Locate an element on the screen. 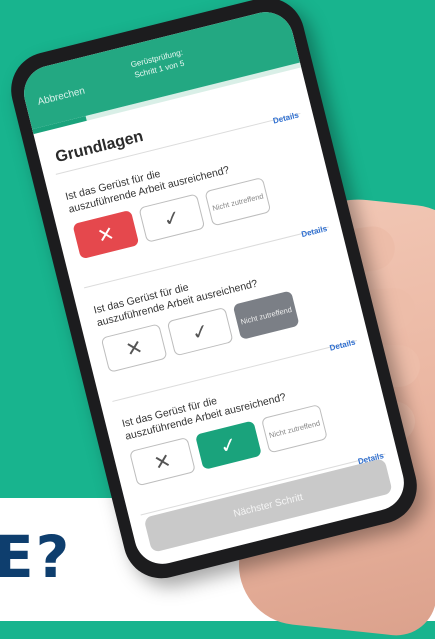  step-title: Gerüstprüfung: Schritt 1 von 5 is located at coordinates (158, 64).